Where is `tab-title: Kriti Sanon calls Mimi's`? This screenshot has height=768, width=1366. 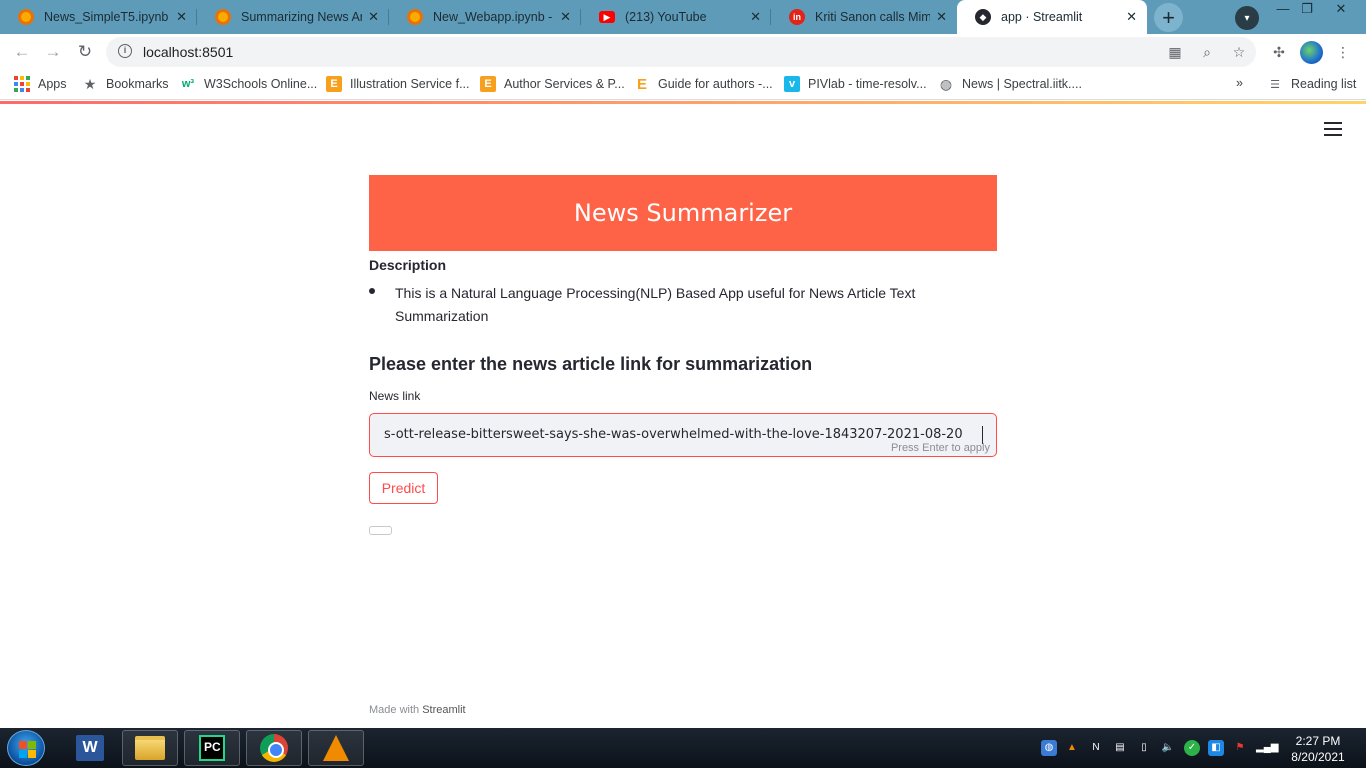 tab-title: Kriti Sanon calls Mimi's is located at coordinates (873, 17).